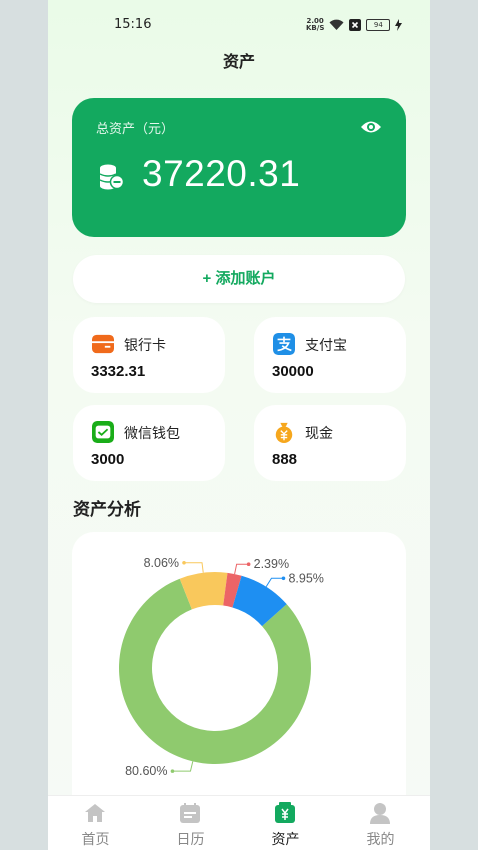  I want to click on alipay-icon, so click(284, 344).